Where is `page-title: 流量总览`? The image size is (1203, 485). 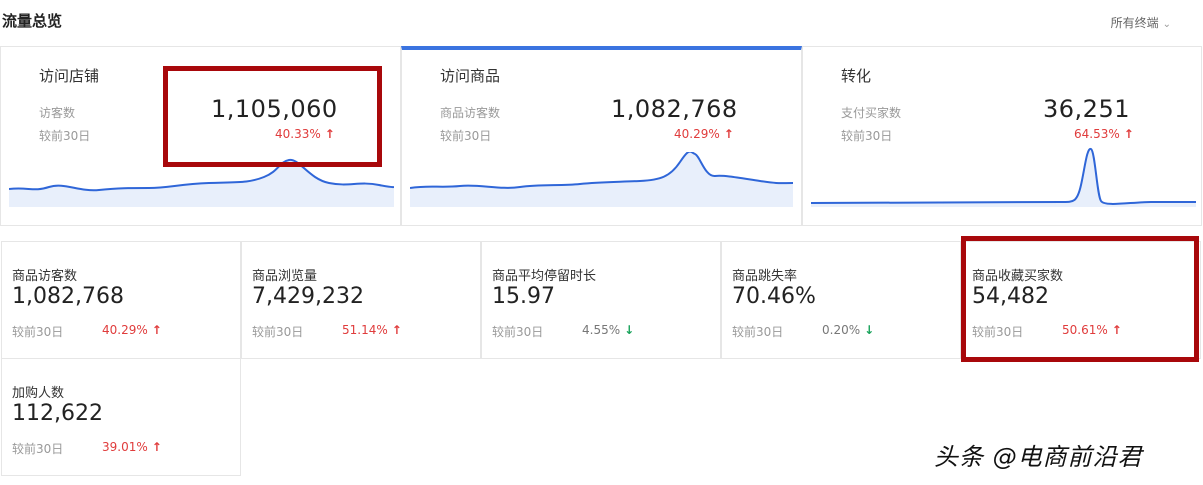
page-title: 流量总览 is located at coordinates (32, 21).